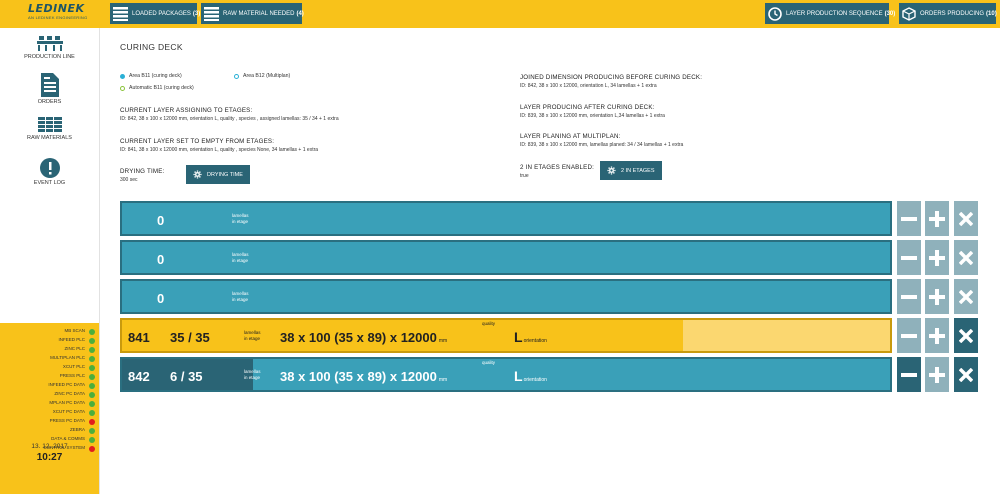  What do you see at coordinates (49, 340) in the screenshot?
I see `plc-status-row: INFEED PLC` at bounding box center [49, 340].